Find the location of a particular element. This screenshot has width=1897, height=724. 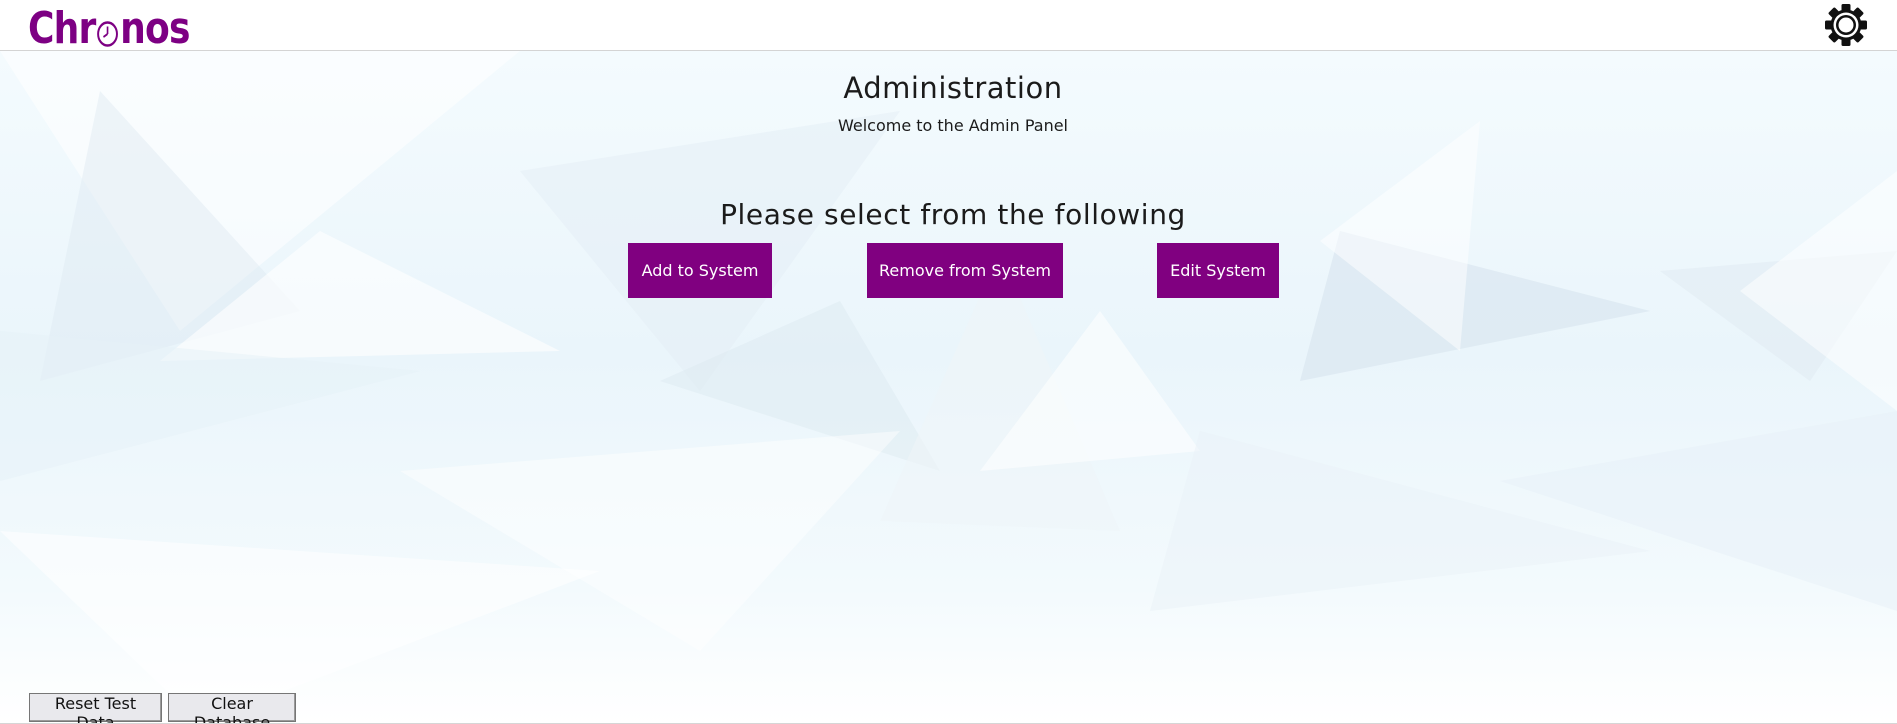

logo-text-suffix: nos is located at coordinates (155, 28).